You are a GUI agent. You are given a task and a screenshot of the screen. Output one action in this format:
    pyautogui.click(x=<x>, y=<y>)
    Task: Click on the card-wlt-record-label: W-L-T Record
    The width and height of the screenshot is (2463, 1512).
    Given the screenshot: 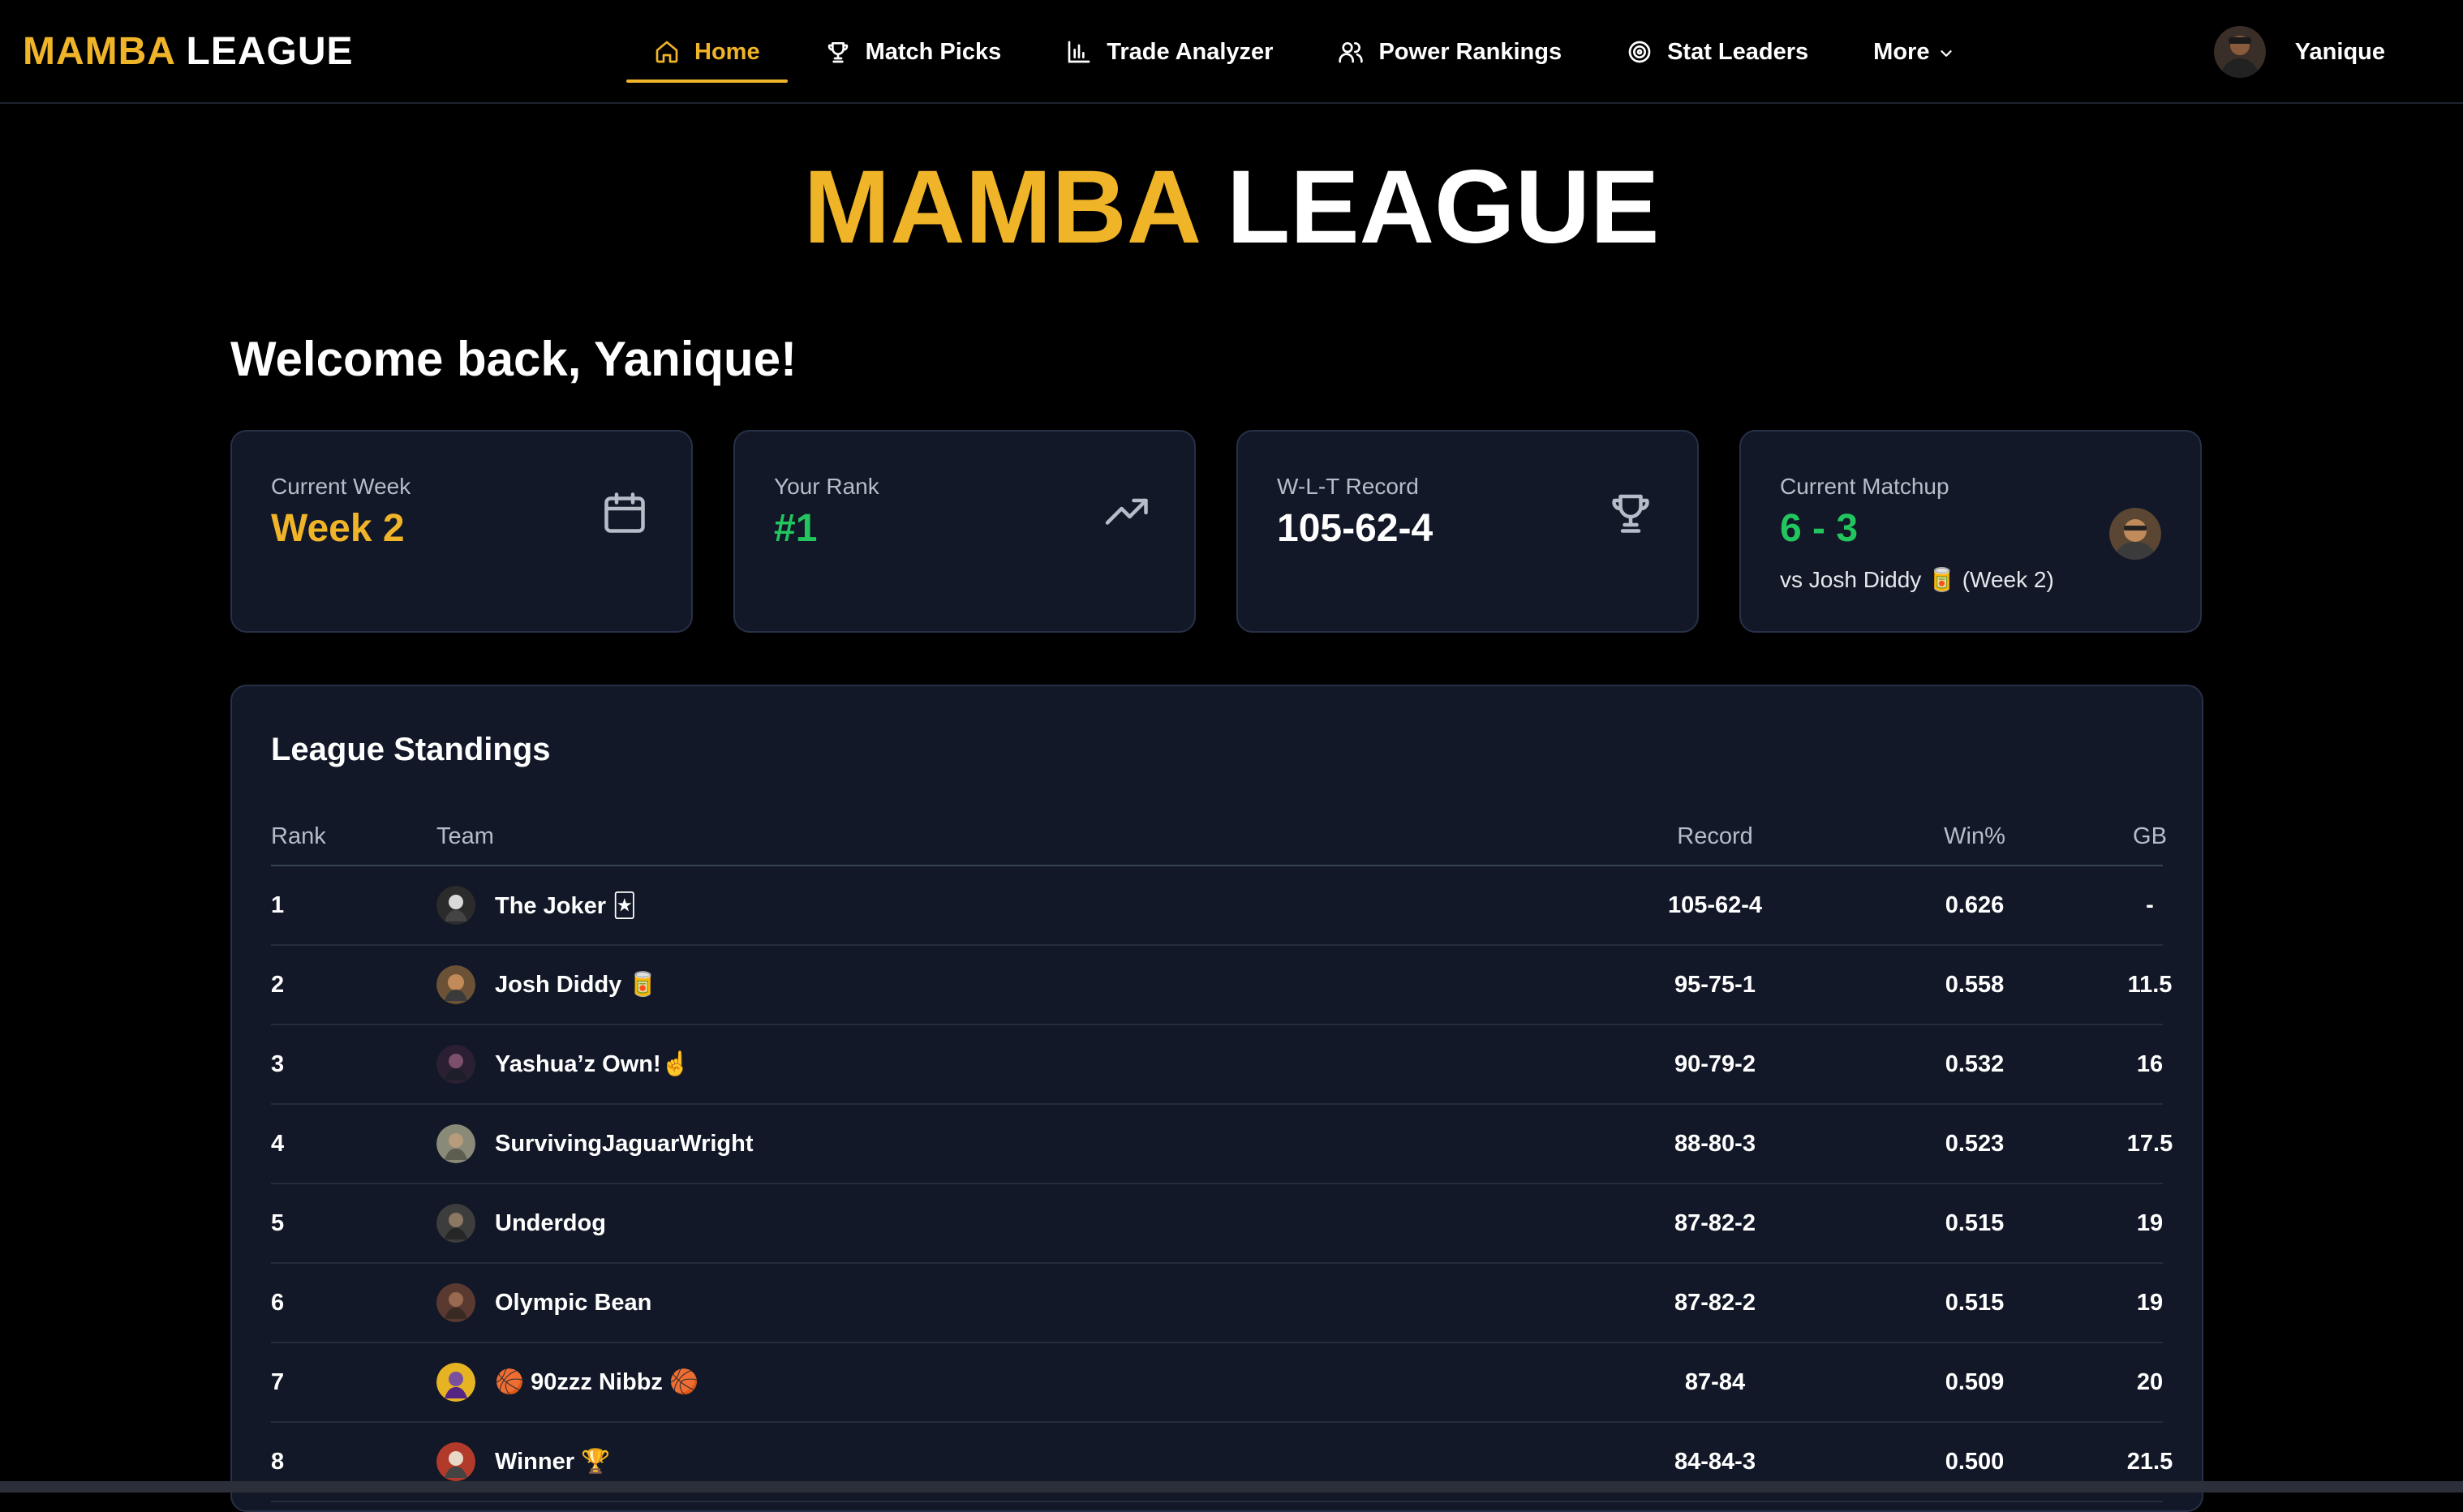 What is the action you would take?
    pyautogui.click(x=1348, y=486)
    